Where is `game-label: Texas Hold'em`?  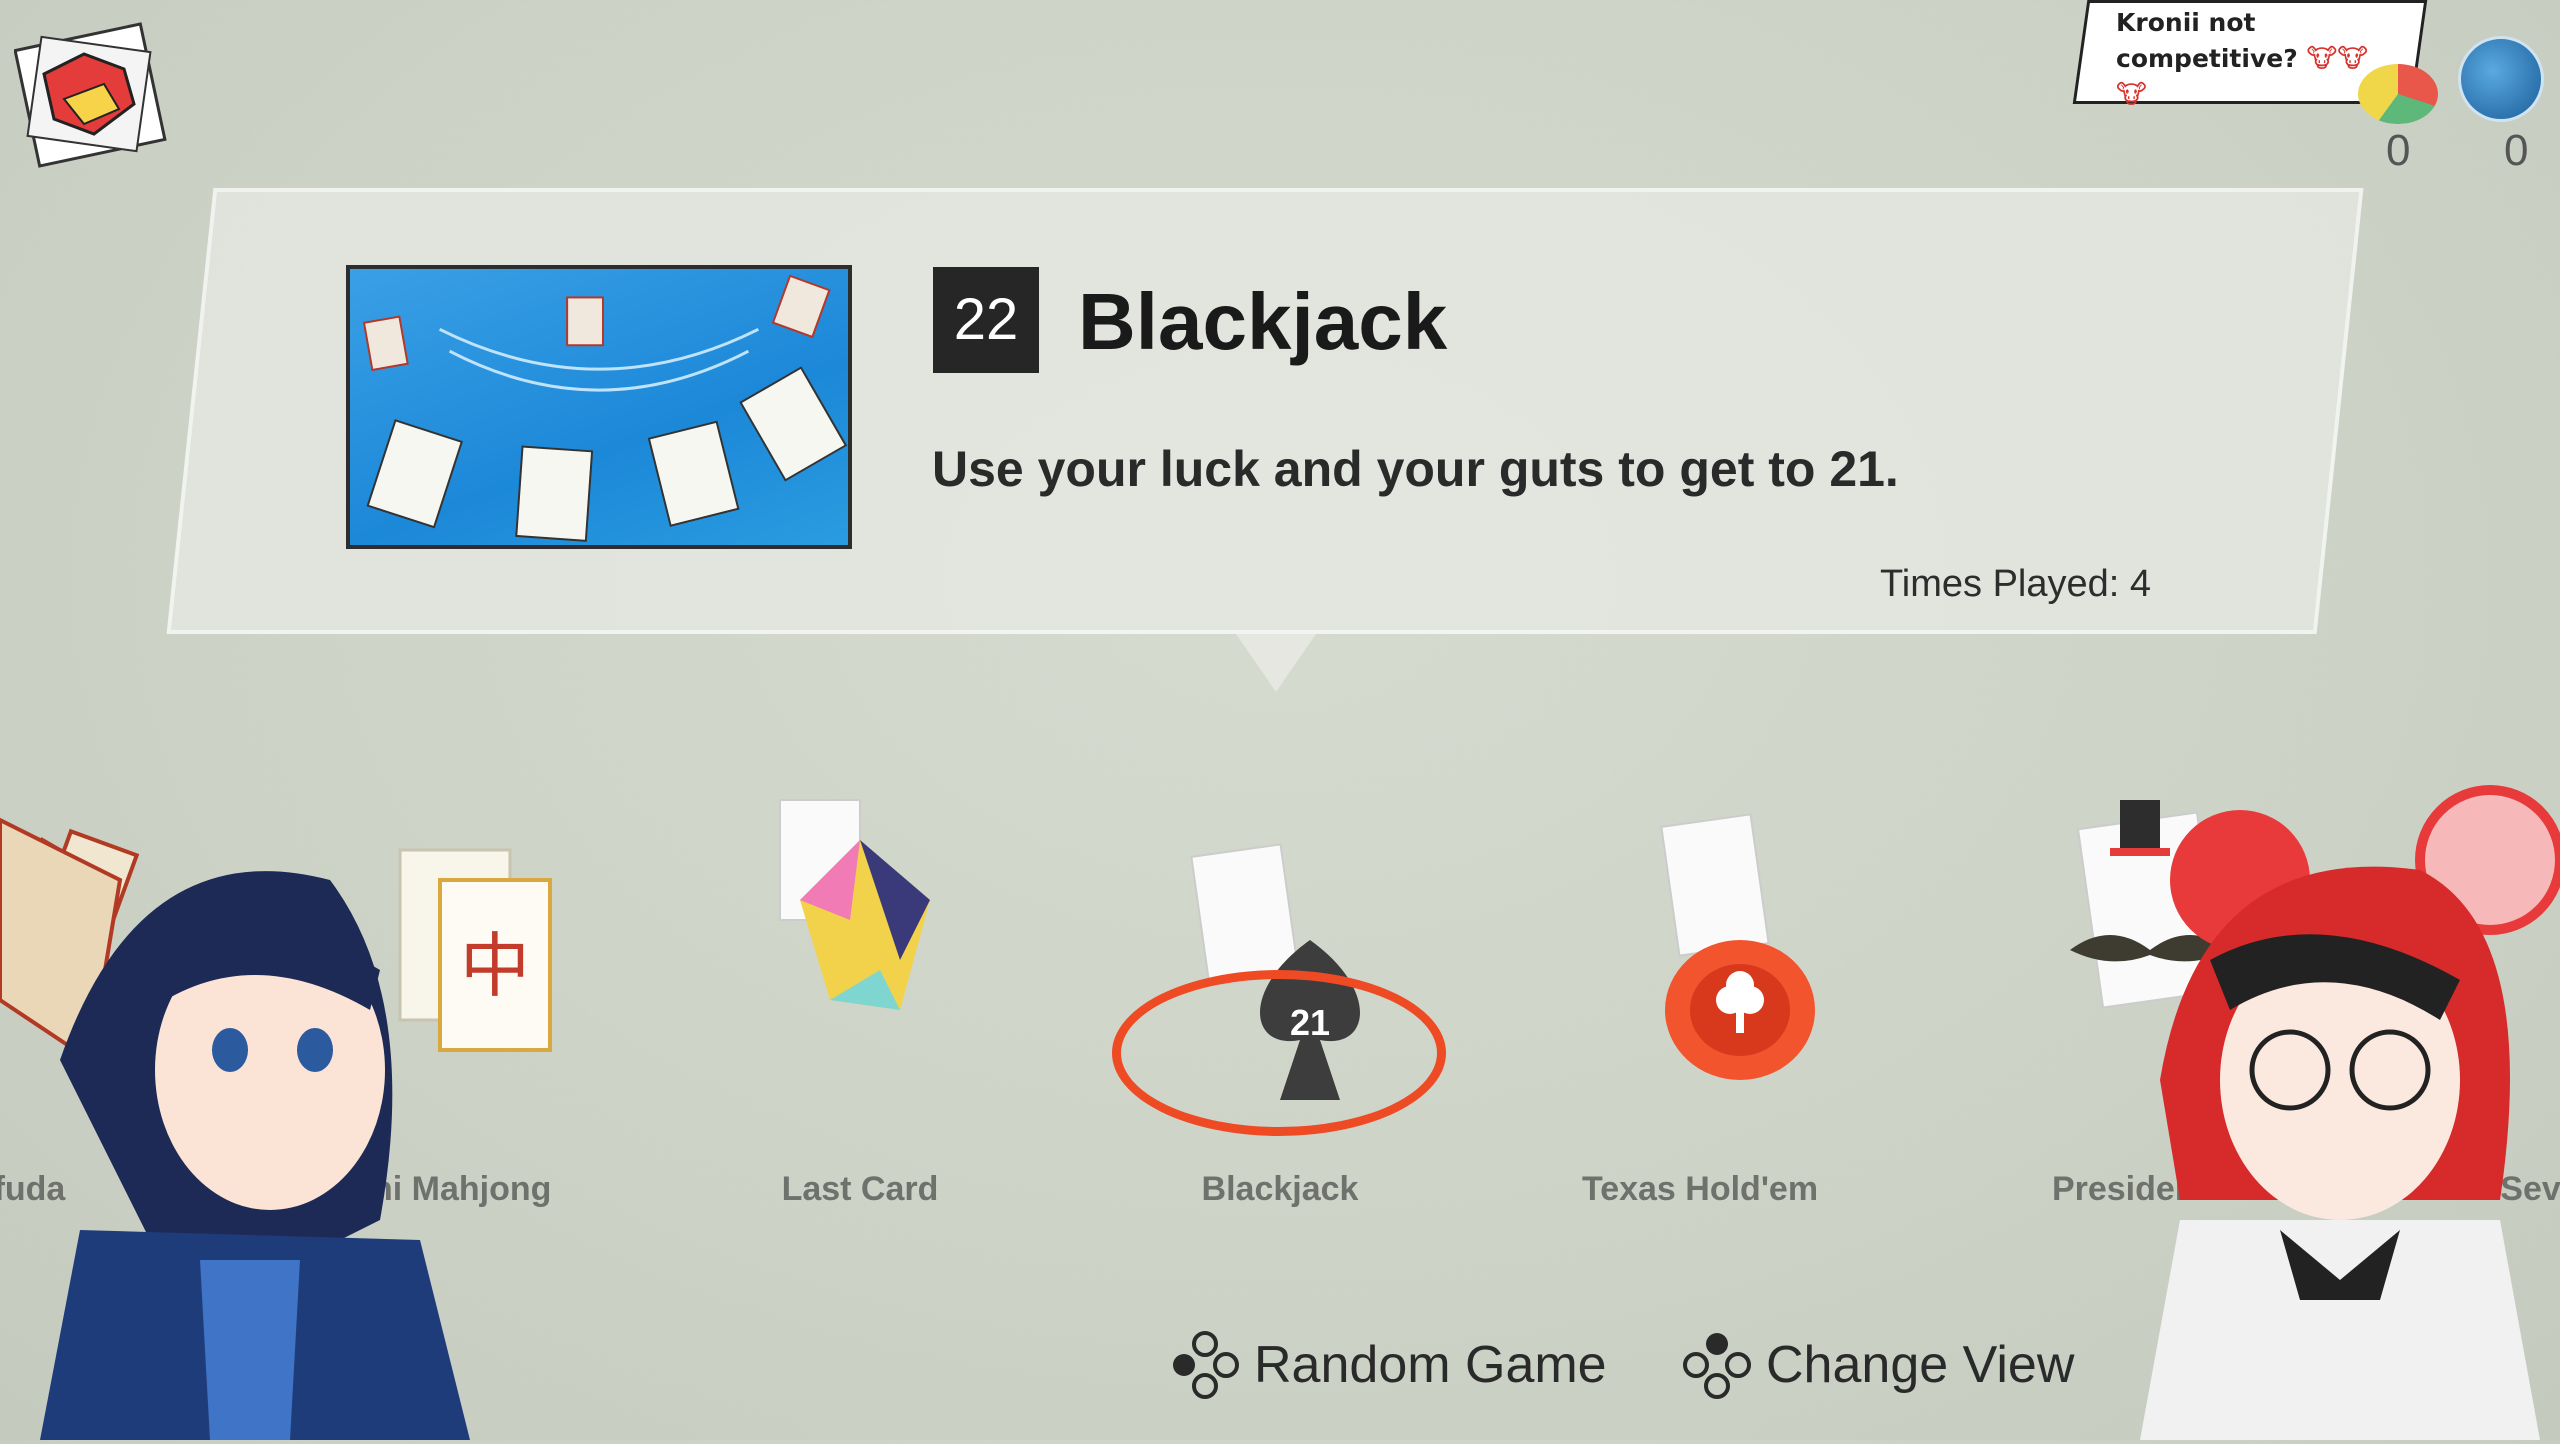 game-label: Texas Hold'em is located at coordinates (1700, 1189).